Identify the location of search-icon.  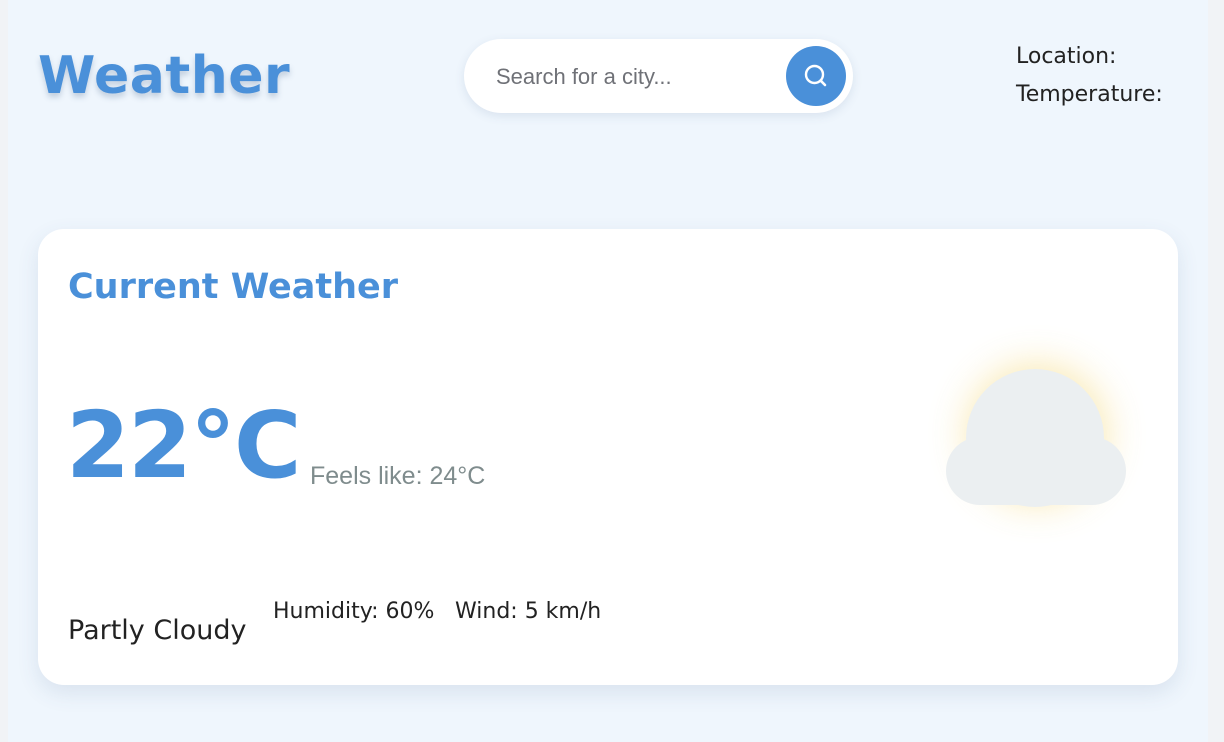
(815, 75).